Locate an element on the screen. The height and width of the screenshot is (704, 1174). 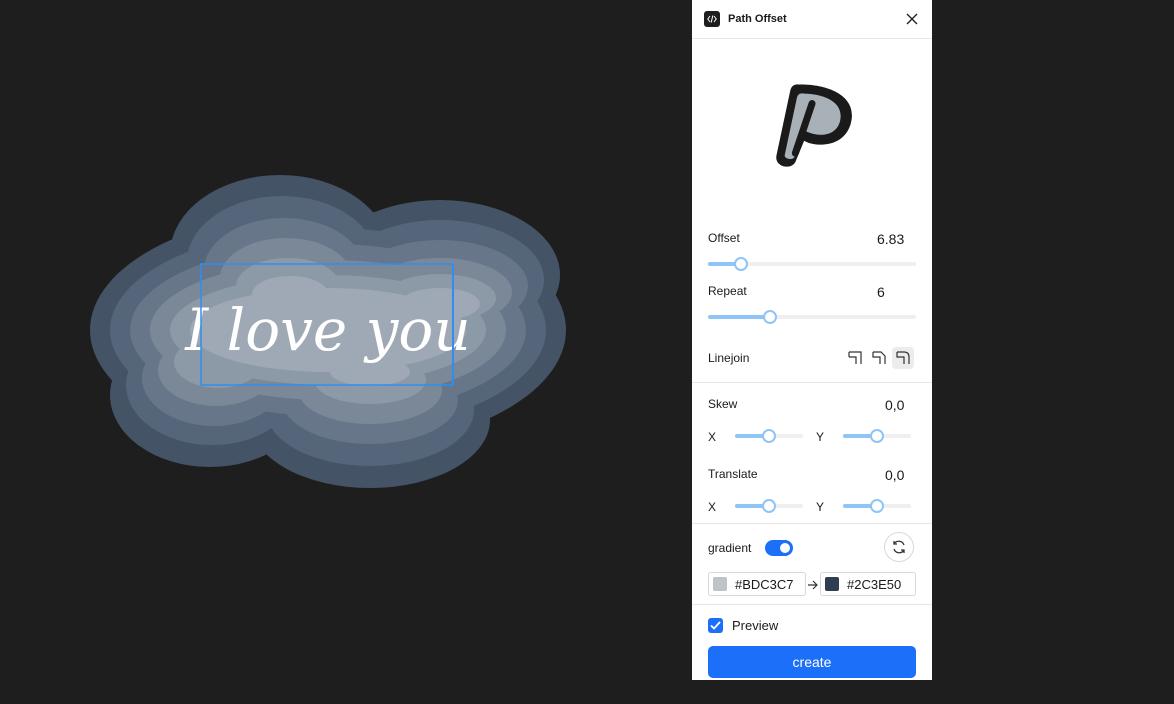
preview-thumbnail is located at coordinates (812, 130).